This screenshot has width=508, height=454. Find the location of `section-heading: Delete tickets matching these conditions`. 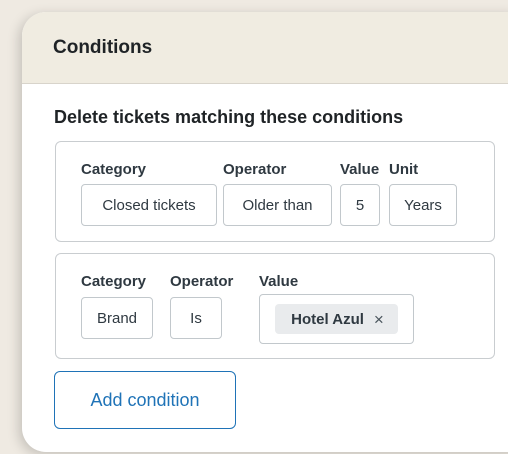

section-heading: Delete tickets matching these conditions is located at coordinates (229, 117).